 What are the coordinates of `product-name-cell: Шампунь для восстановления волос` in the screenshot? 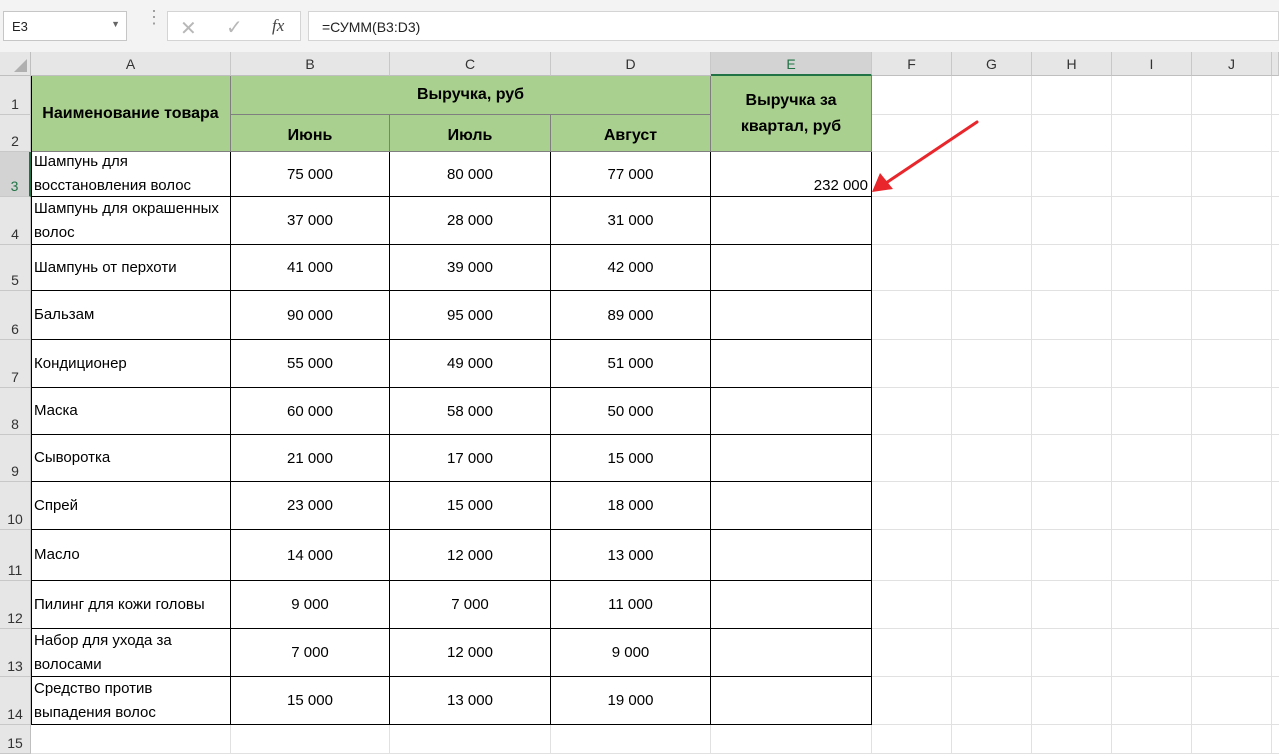 It's located at (131, 174).